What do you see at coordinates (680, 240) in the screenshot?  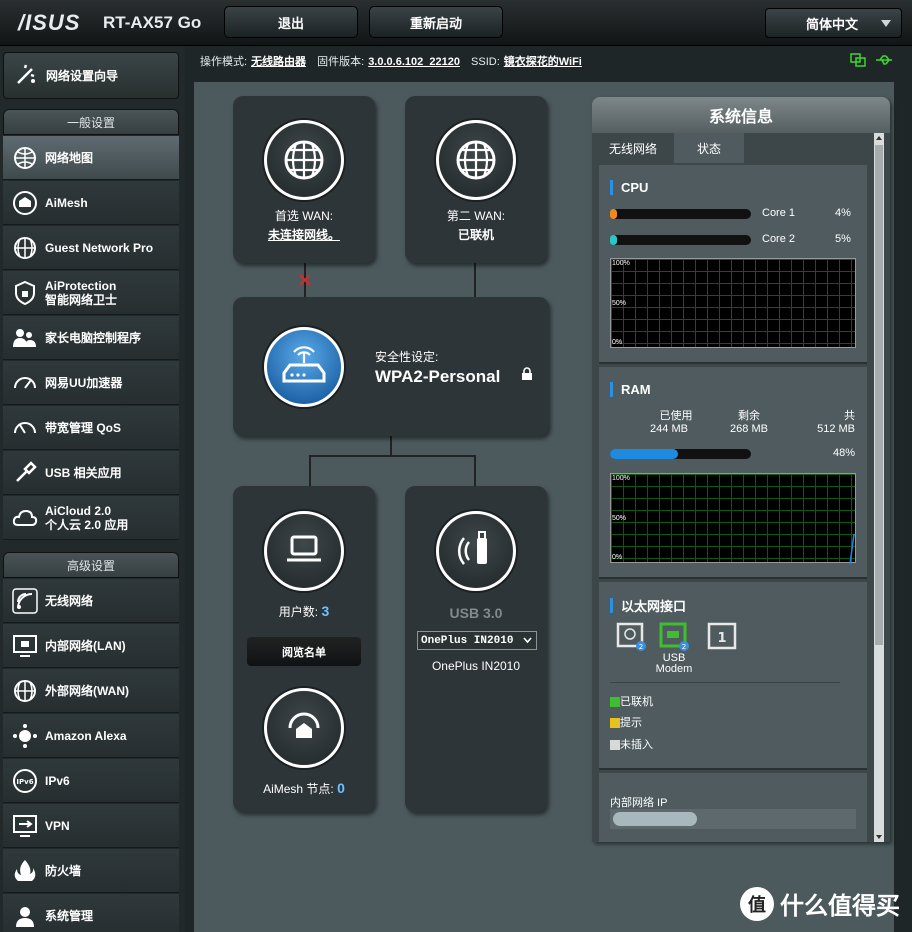 I see `core2-bar` at bounding box center [680, 240].